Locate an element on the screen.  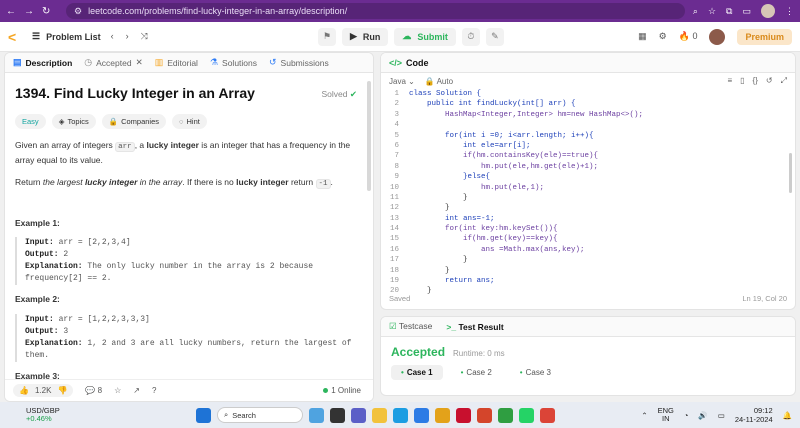
tab-editorial: ▥ Editorial is located at coordinates (176, 62).